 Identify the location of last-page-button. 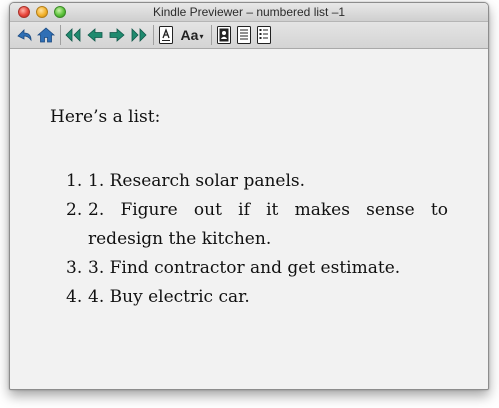
(139, 35).